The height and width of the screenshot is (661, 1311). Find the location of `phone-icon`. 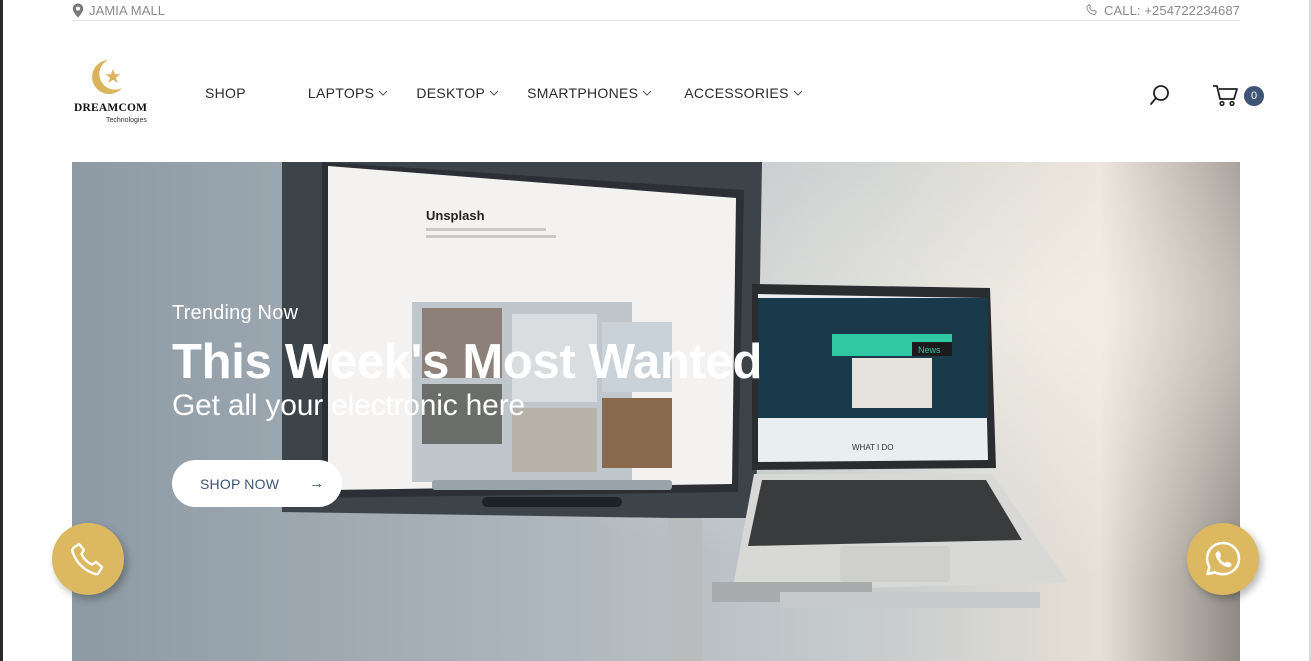

phone-icon is located at coordinates (87, 559).